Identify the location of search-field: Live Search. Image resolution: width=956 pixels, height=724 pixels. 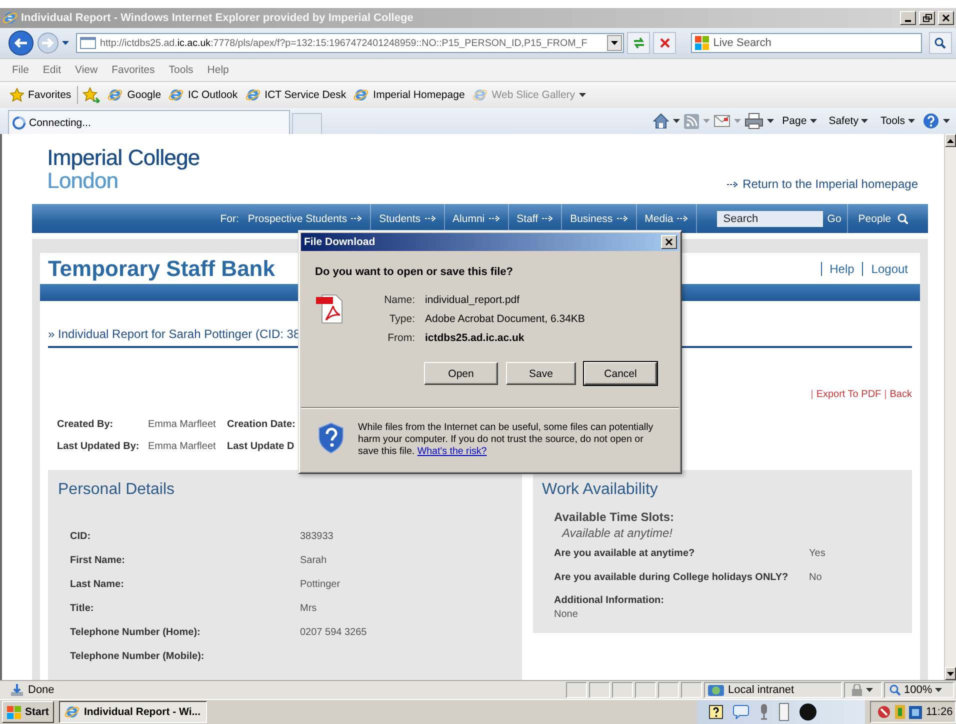
(806, 43).